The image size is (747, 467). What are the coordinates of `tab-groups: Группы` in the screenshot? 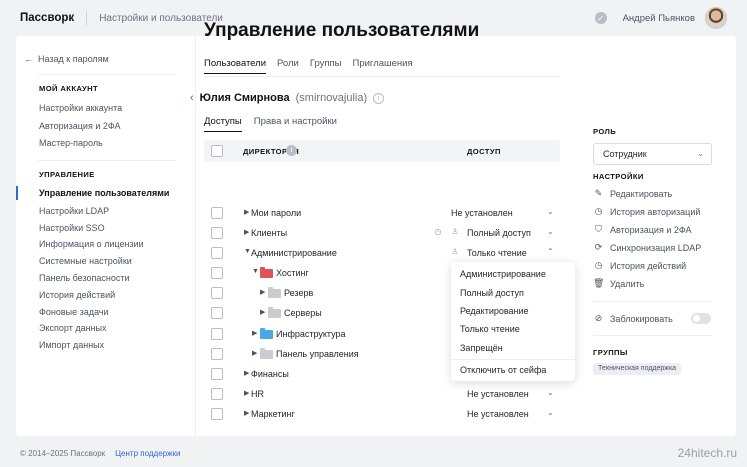 It's located at (326, 66).